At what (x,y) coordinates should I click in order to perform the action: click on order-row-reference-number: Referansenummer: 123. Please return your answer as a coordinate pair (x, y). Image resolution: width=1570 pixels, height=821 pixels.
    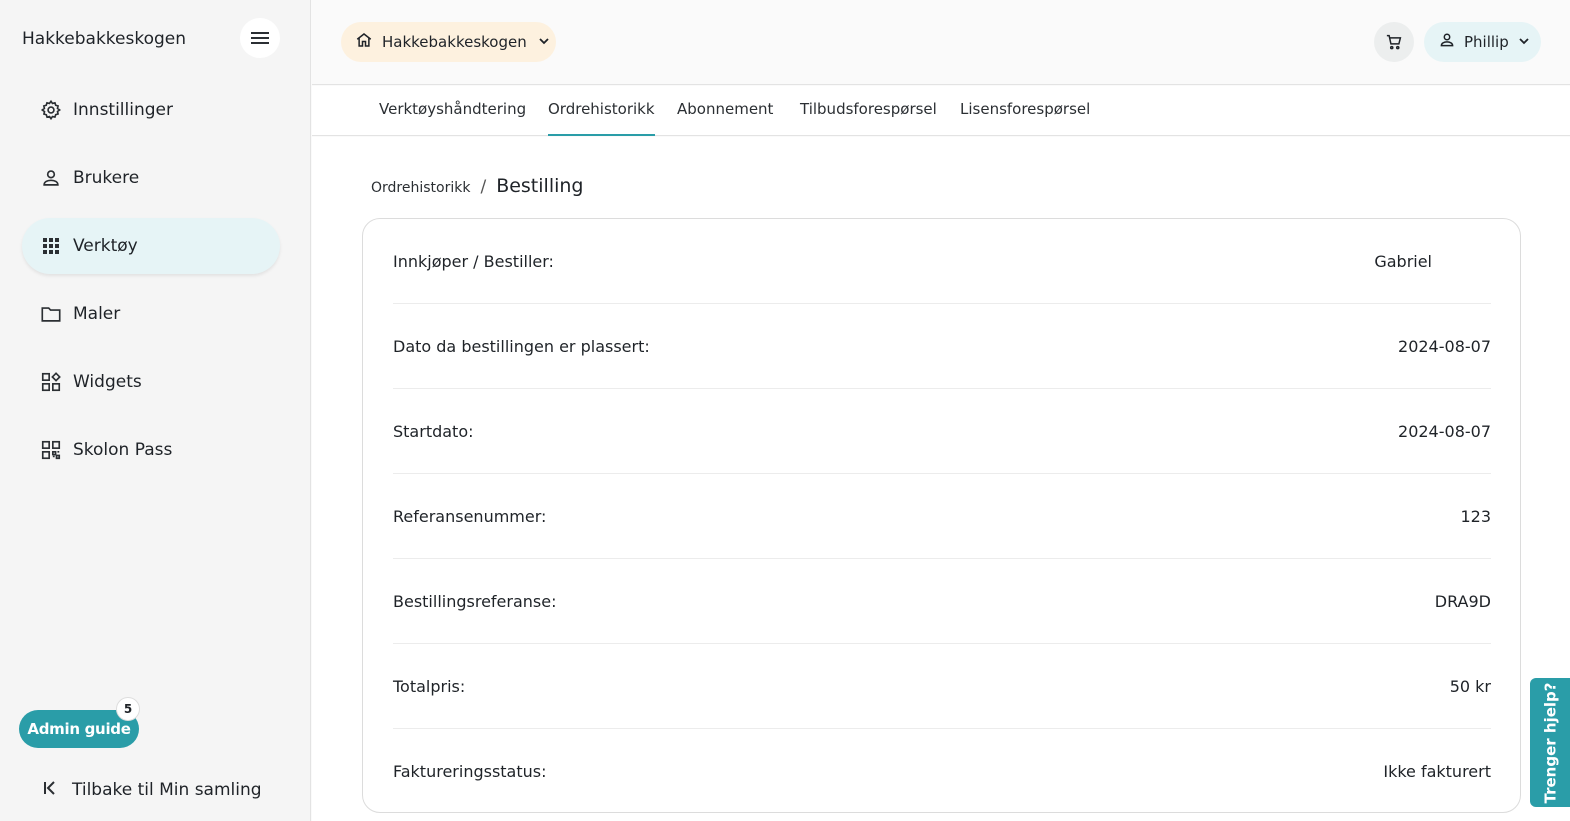
    Looking at the image, I should click on (942, 516).